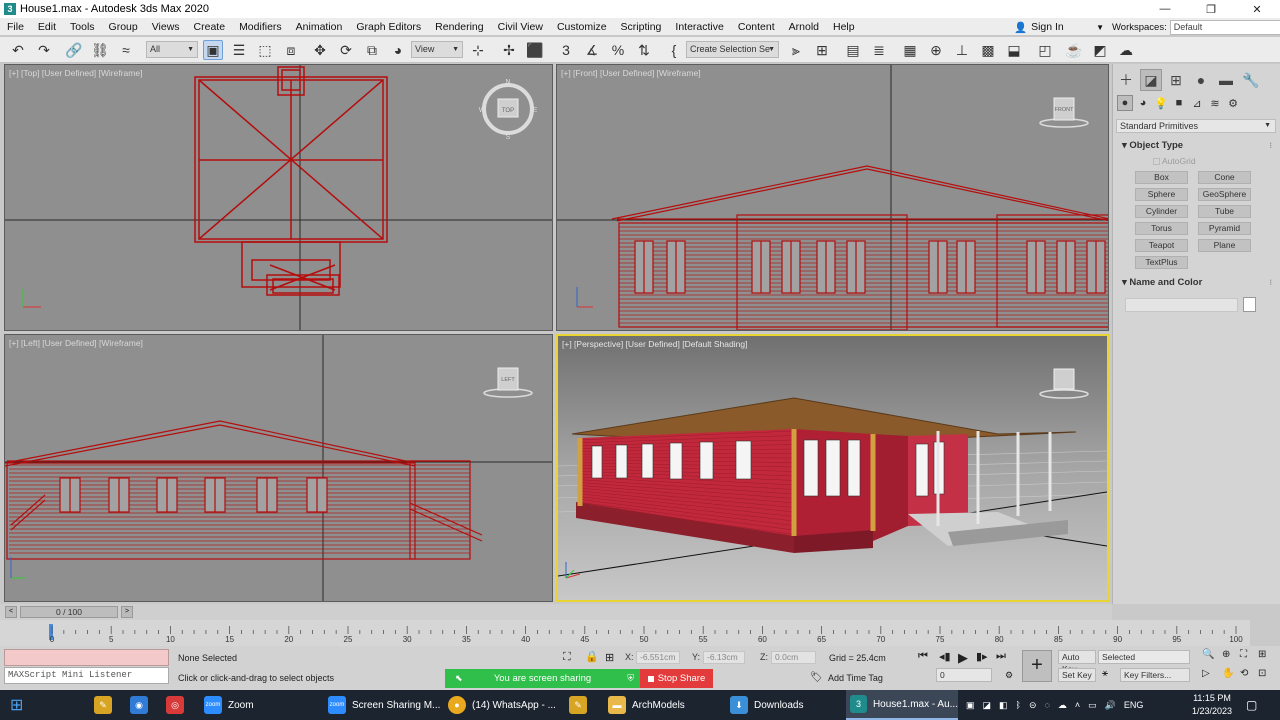 This screenshot has height=720, width=1280. What do you see at coordinates (478, 50) in the screenshot?
I see `pivot-center-icon: ⊹` at bounding box center [478, 50].